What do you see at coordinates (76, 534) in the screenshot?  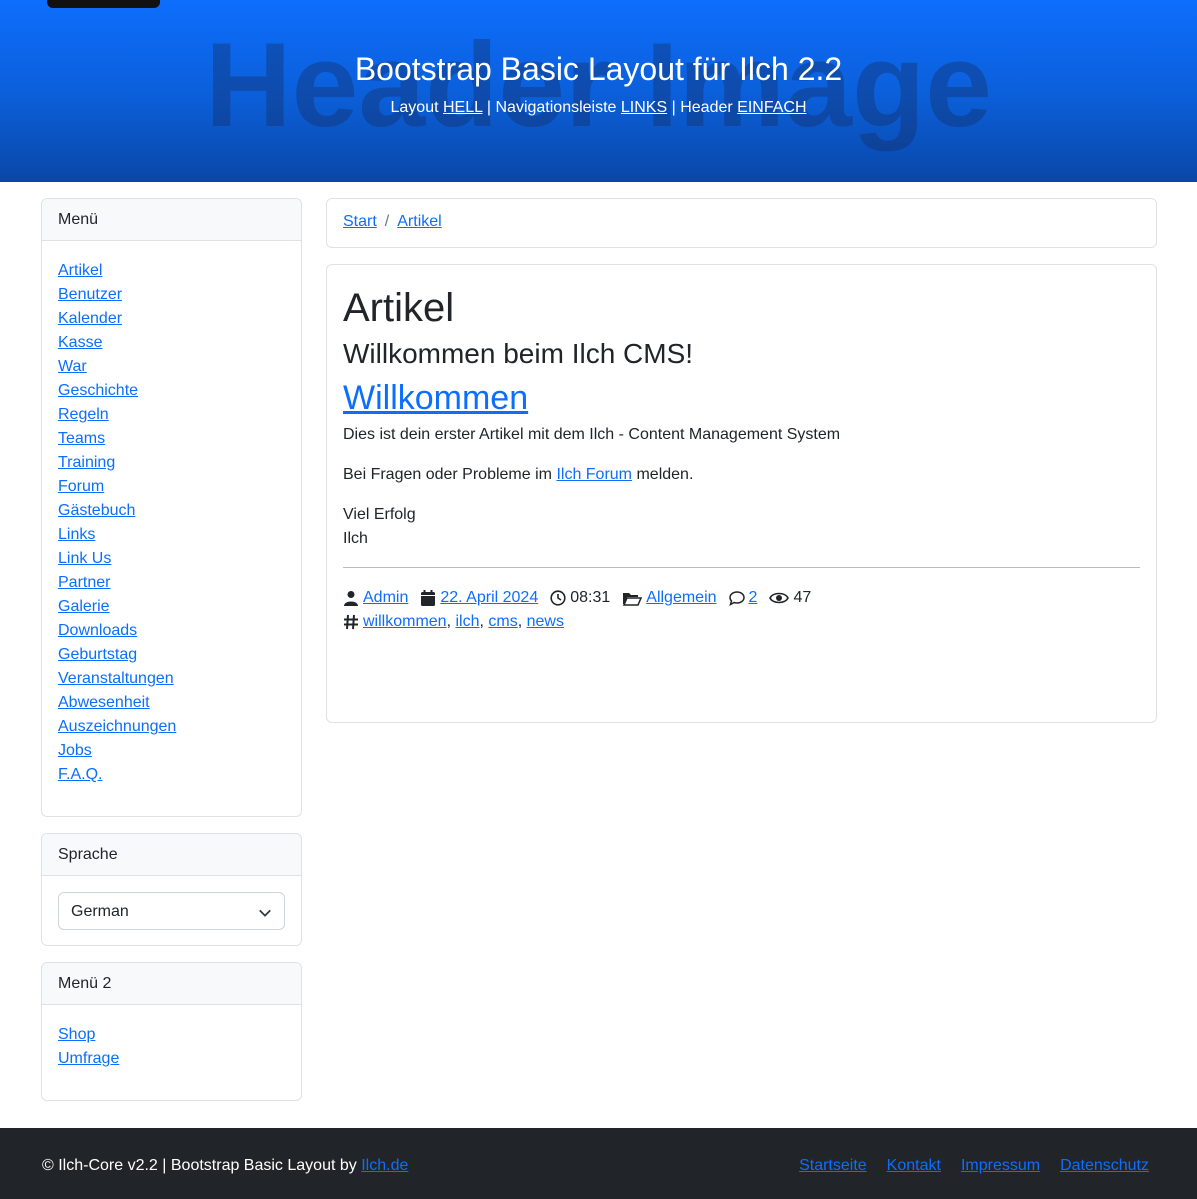 I see `sidebar-link-links: Links` at bounding box center [76, 534].